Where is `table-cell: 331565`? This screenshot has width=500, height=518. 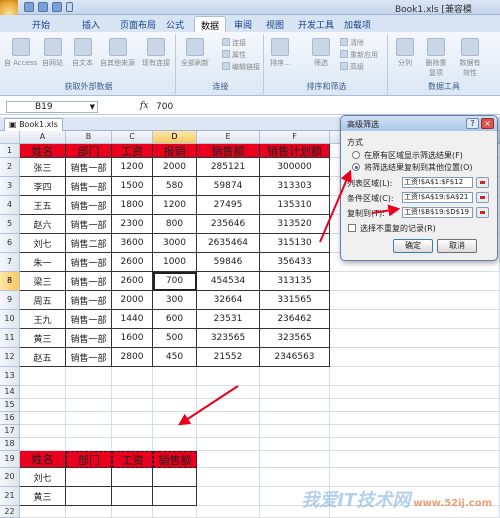 table-cell: 331565 is located at coordinates (295, 300).